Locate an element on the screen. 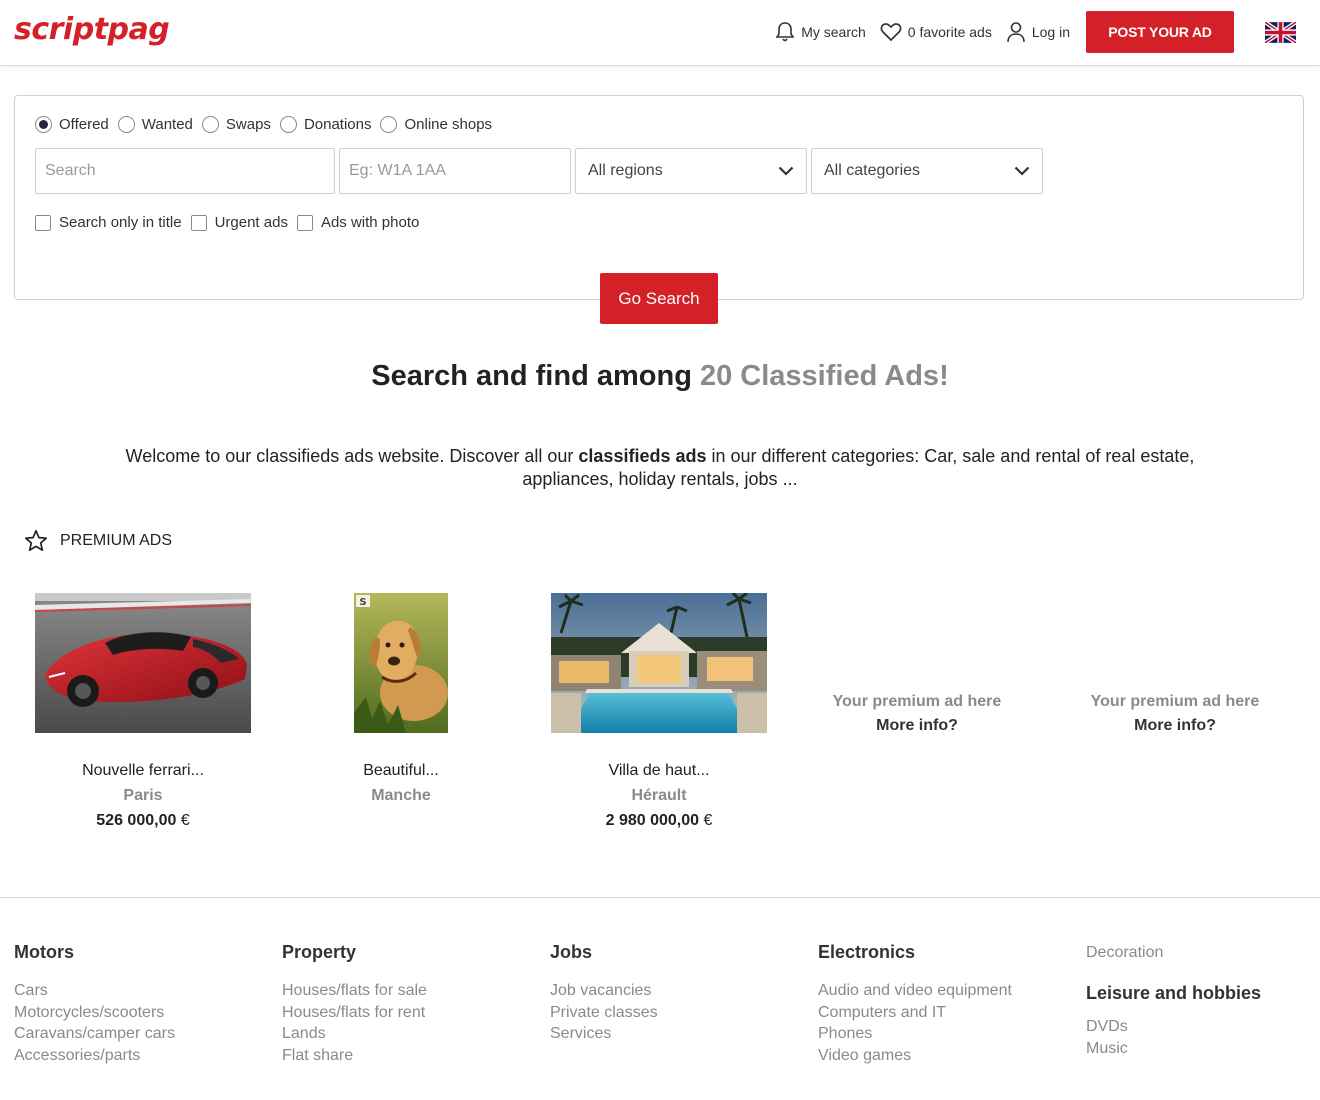 The image size is (1320, 1100). footer-link: Video games is located at coordinates (915, 1056).